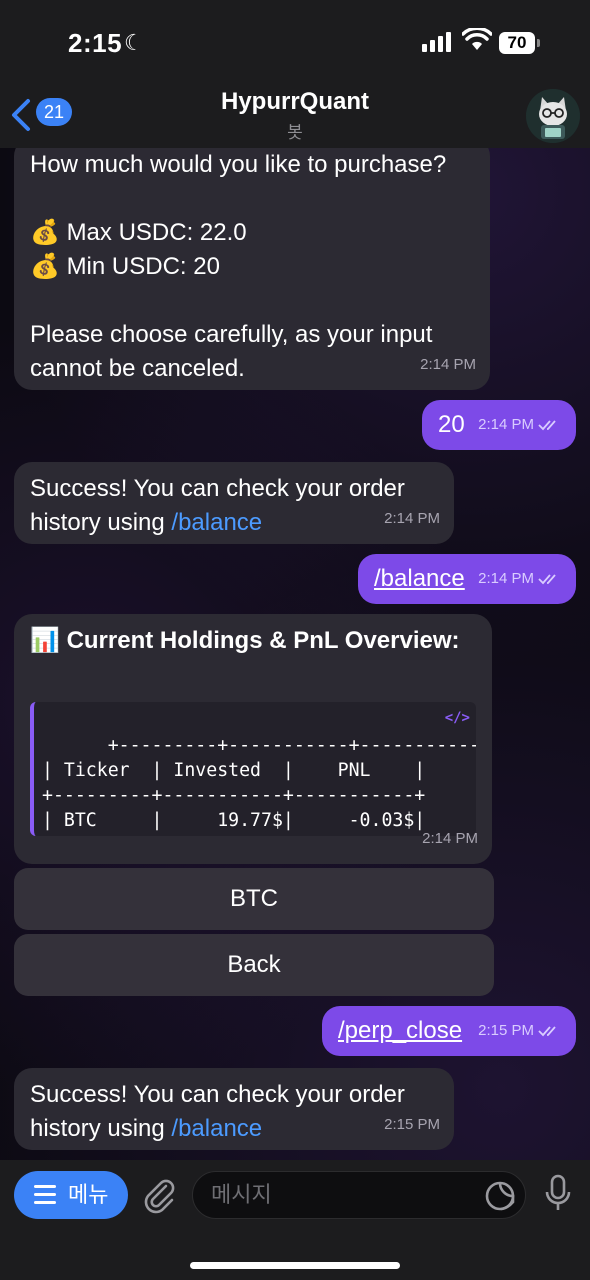  Describe the element at coordinates (359, 1195) in the screenshot. I see `message-input` at that location.